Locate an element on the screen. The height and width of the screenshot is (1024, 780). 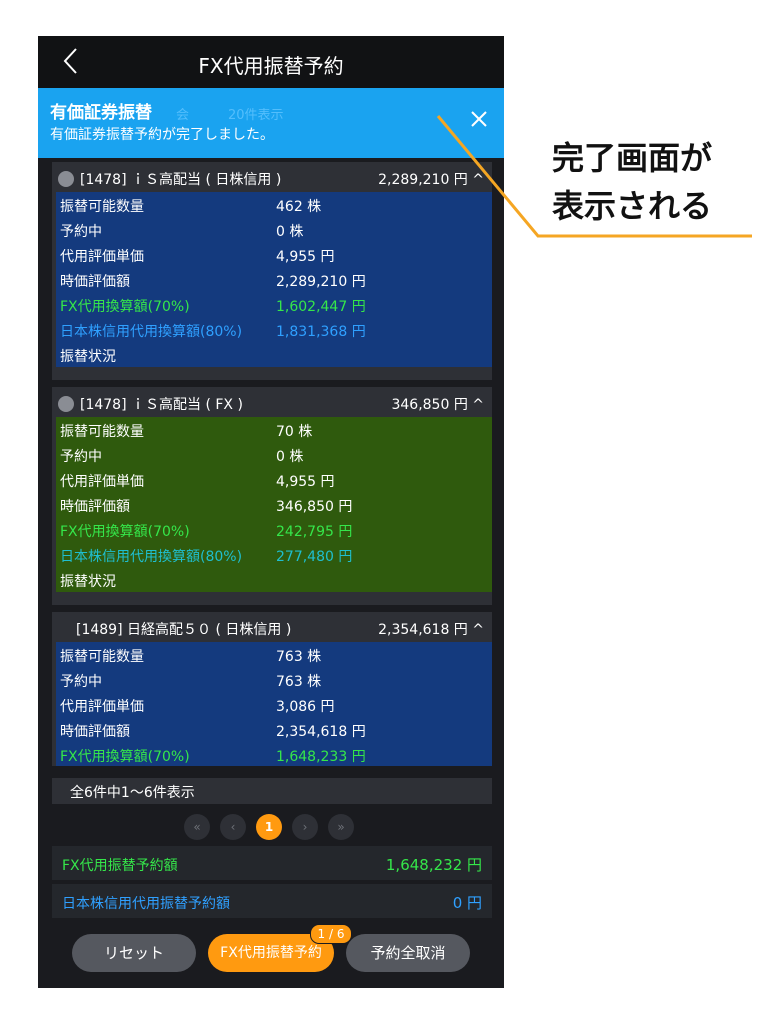
close-icon is located at coordinates (479, 119).